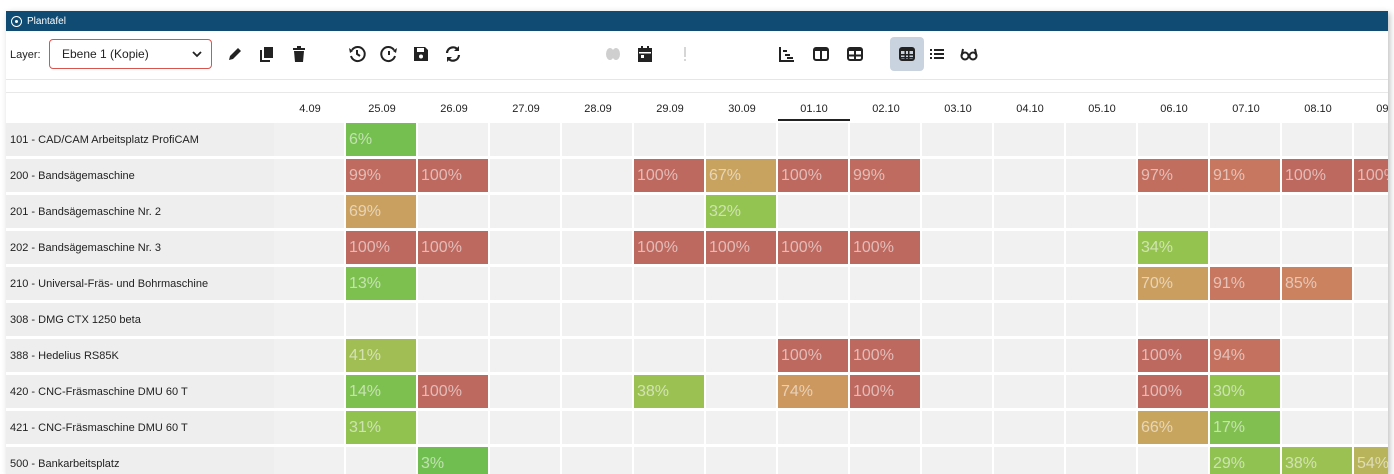  What do you see at coordinates (382, 109) in the screenshot?
I see `date-header: 25.09` at bounding box center [382, 109].